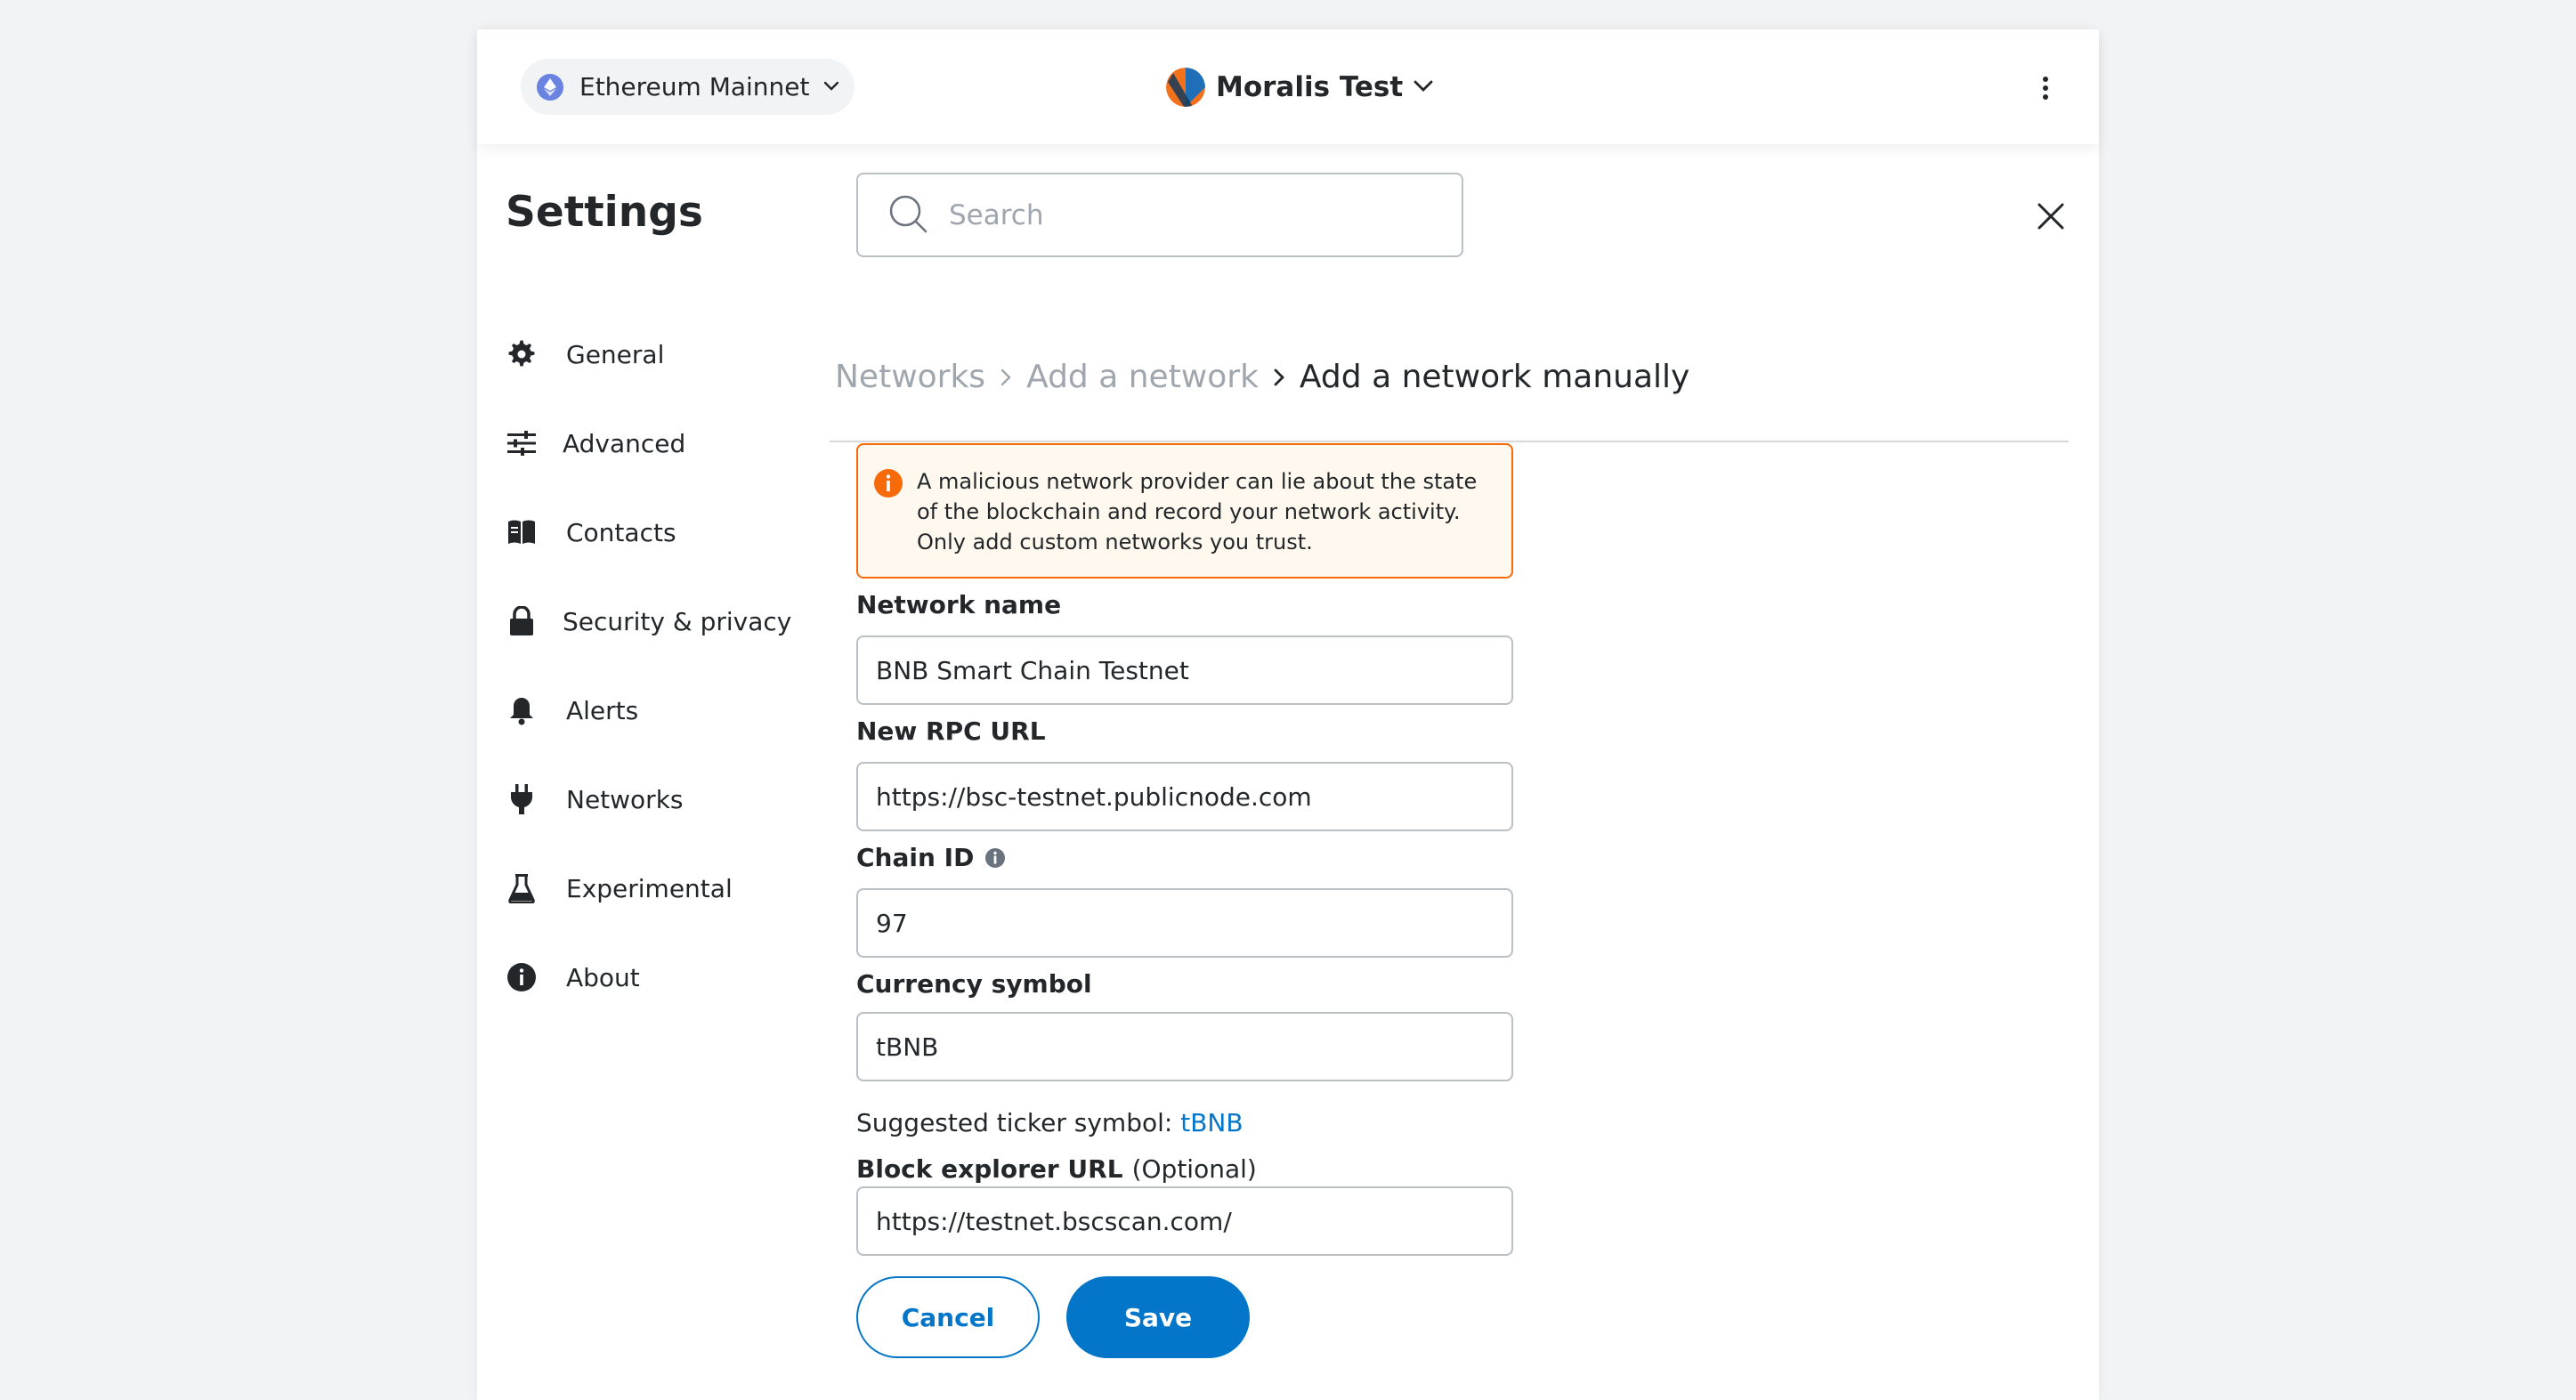 The image size is (2576, 1400). I want to click on sidebar-item-label: Experimental, so click(649, 888).